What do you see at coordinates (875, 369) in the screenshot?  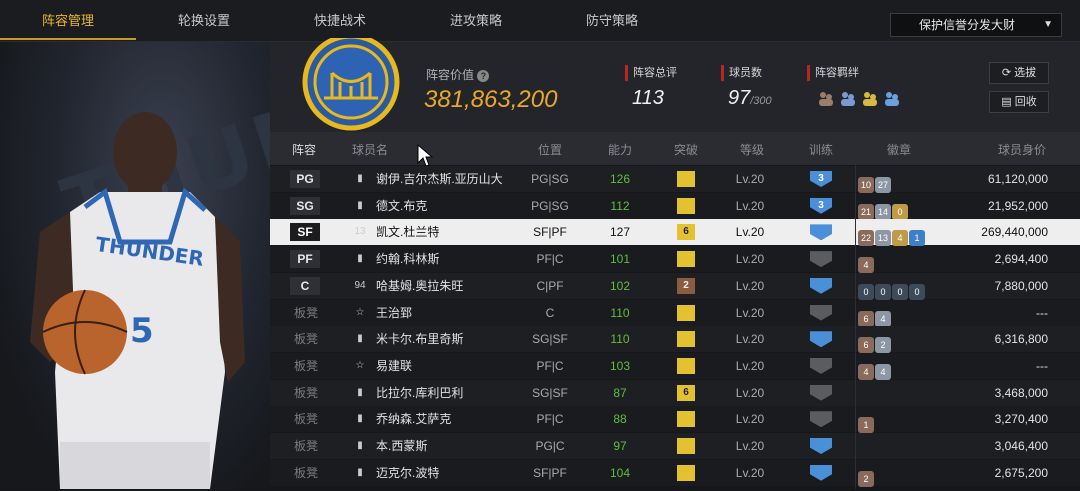 I see `badge-list: 44` at bounding box center [875, 369].